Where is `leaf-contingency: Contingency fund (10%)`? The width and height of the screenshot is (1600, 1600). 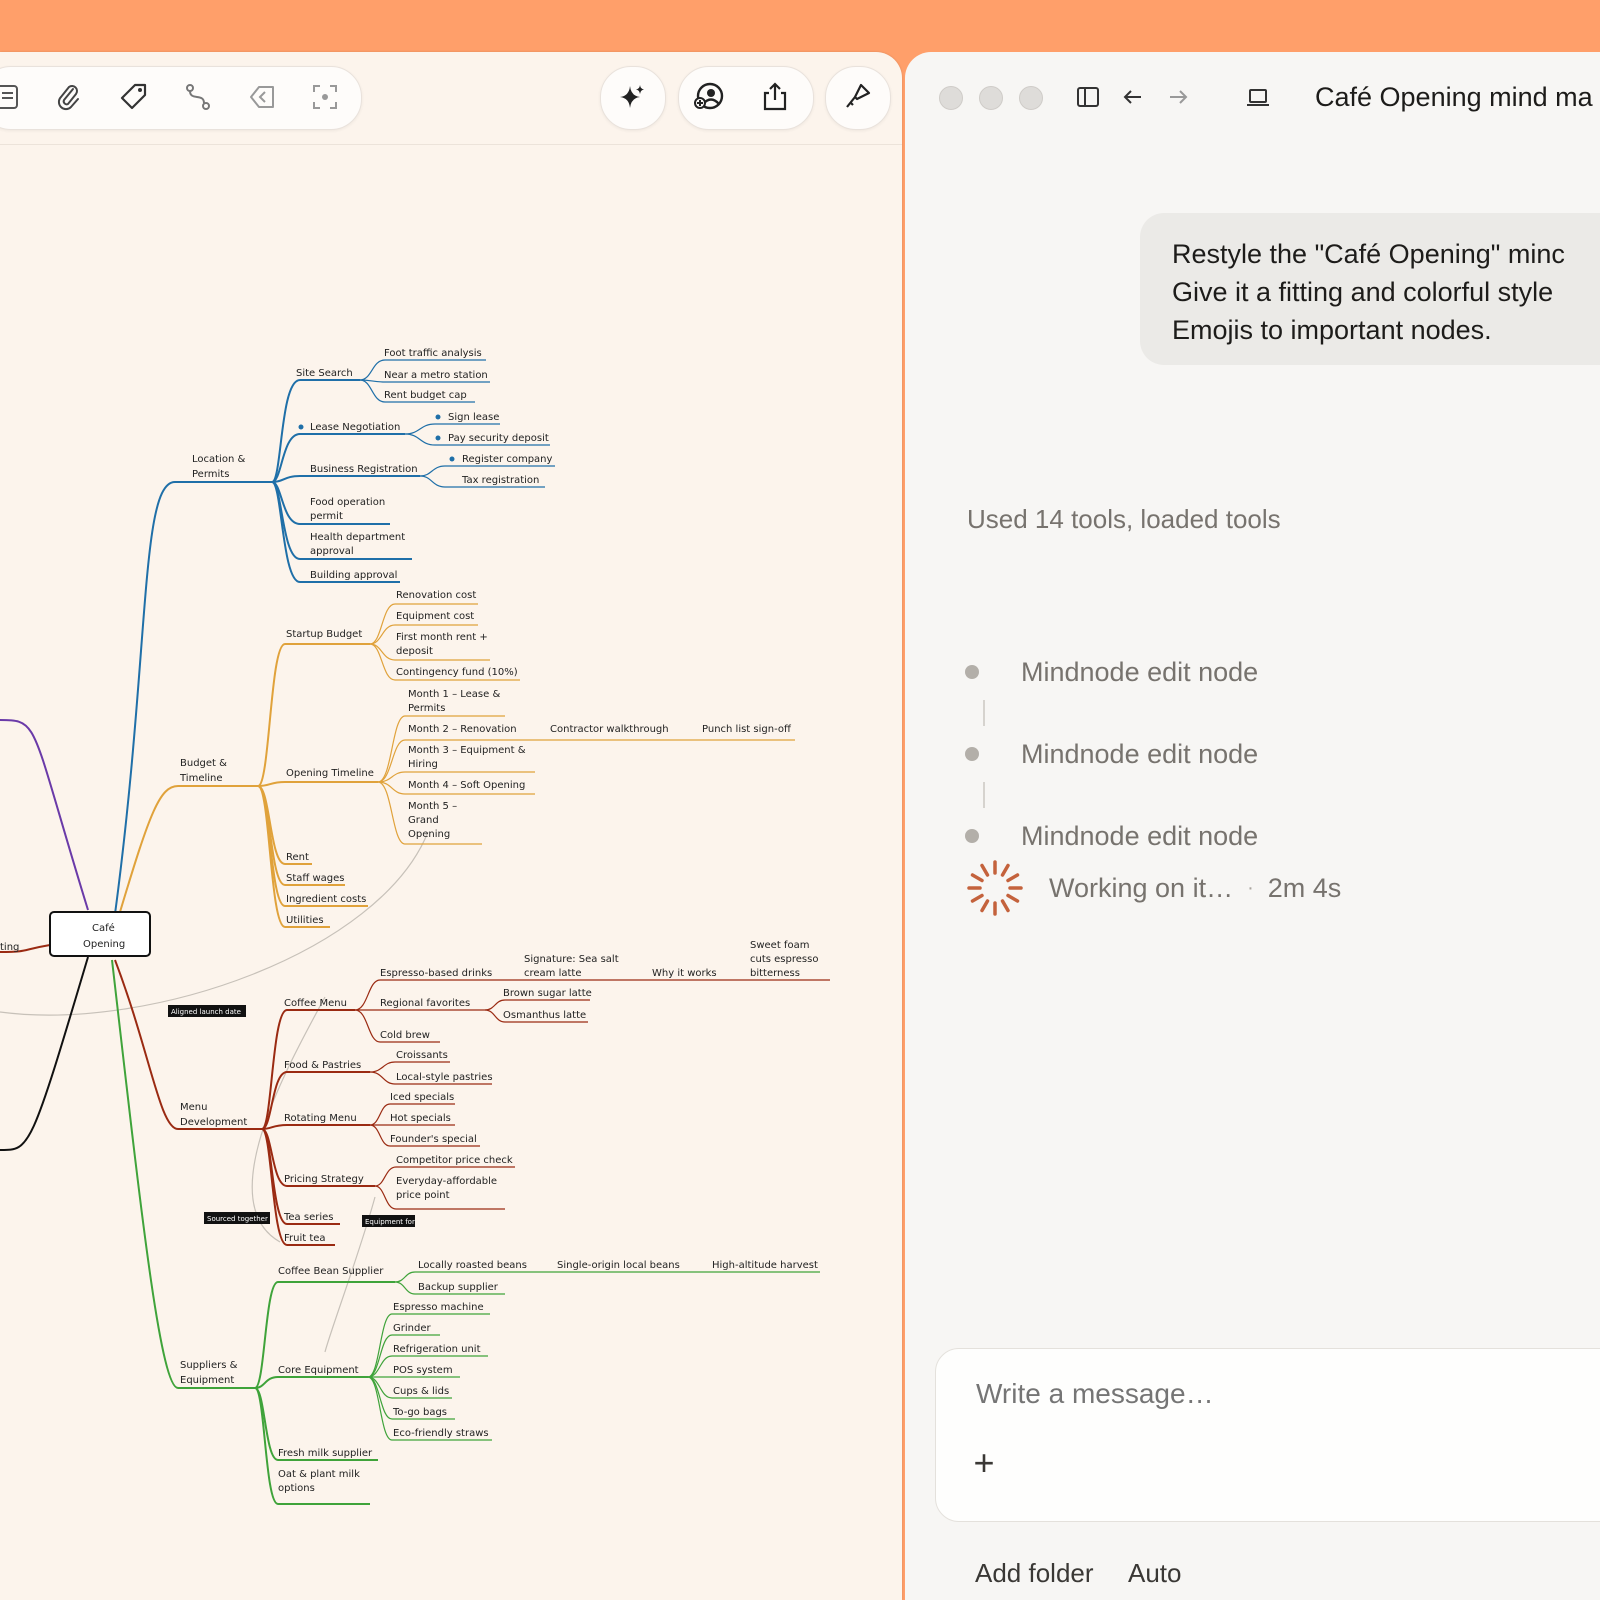
leaf-contingency: Contingency fund (10%) is located at coordinates (457, 672).